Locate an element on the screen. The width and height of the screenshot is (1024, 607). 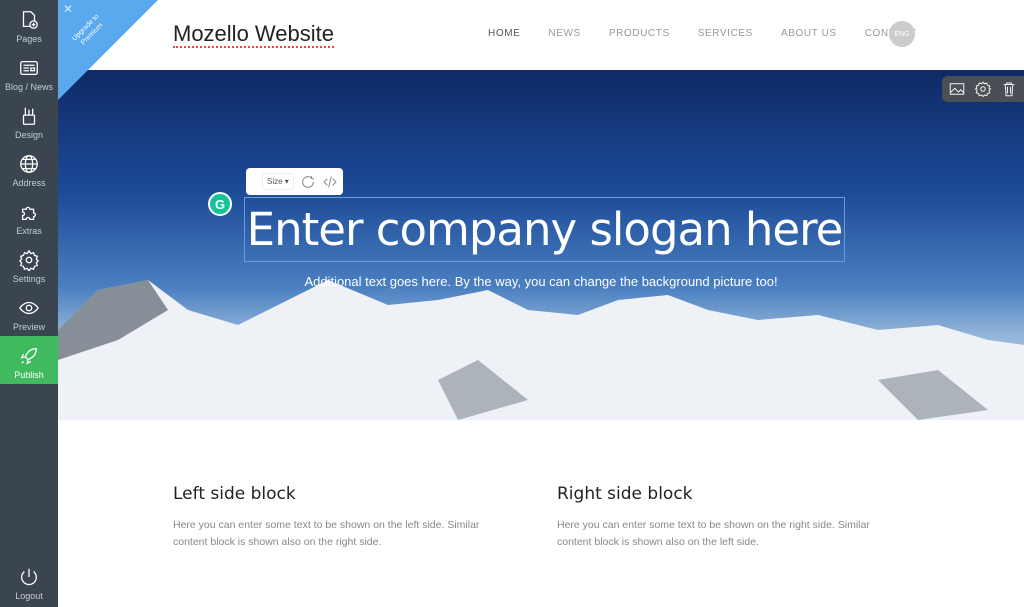
nav-products: PRODUCTS is located at coordinates (639, 33).